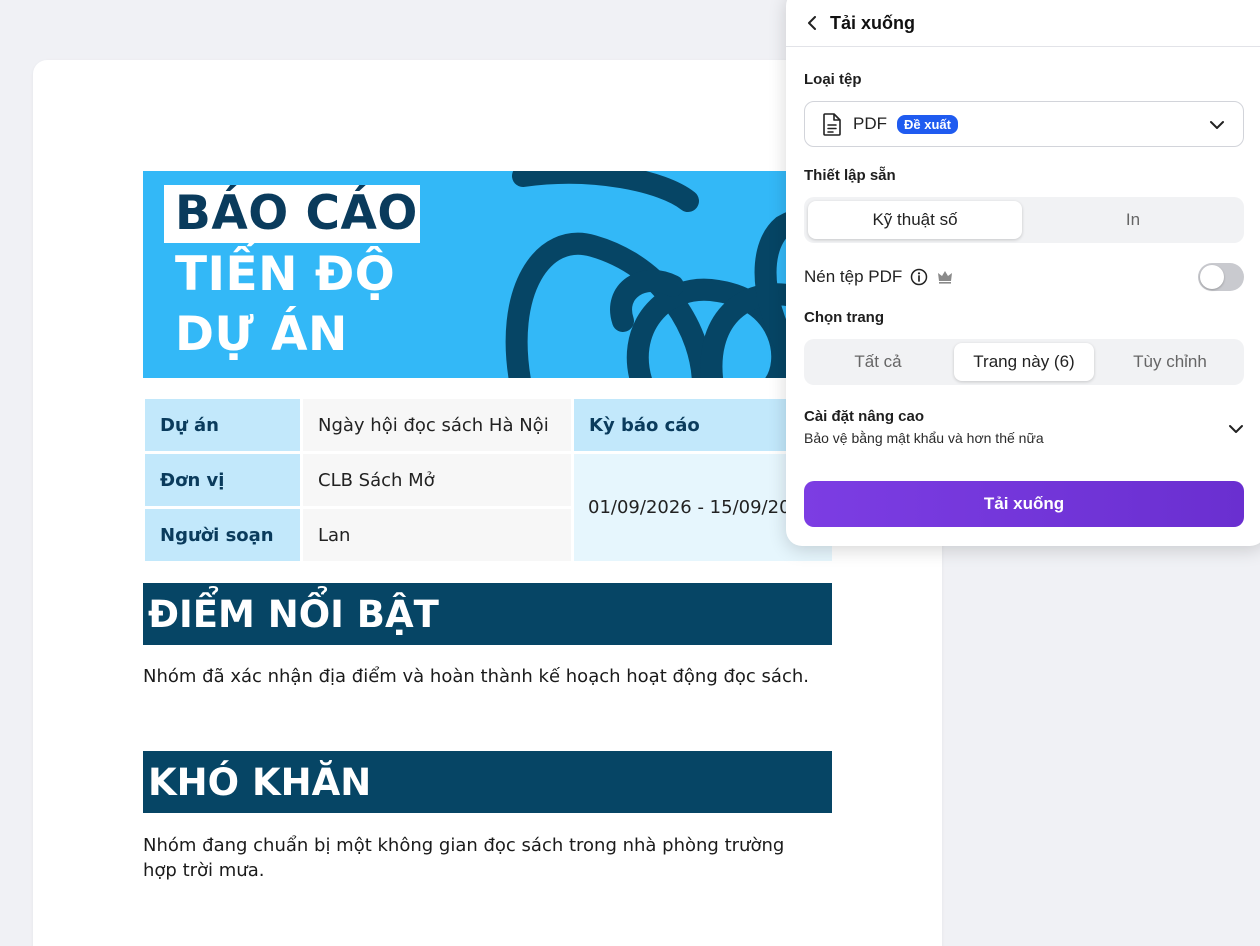 The height and width of the screenshot is (946, 1260). What do you see at coordinates (915, 220) in the screenshot?
I see `preset-digital: Kỹ thuật số` at bounding box center [915, 220].